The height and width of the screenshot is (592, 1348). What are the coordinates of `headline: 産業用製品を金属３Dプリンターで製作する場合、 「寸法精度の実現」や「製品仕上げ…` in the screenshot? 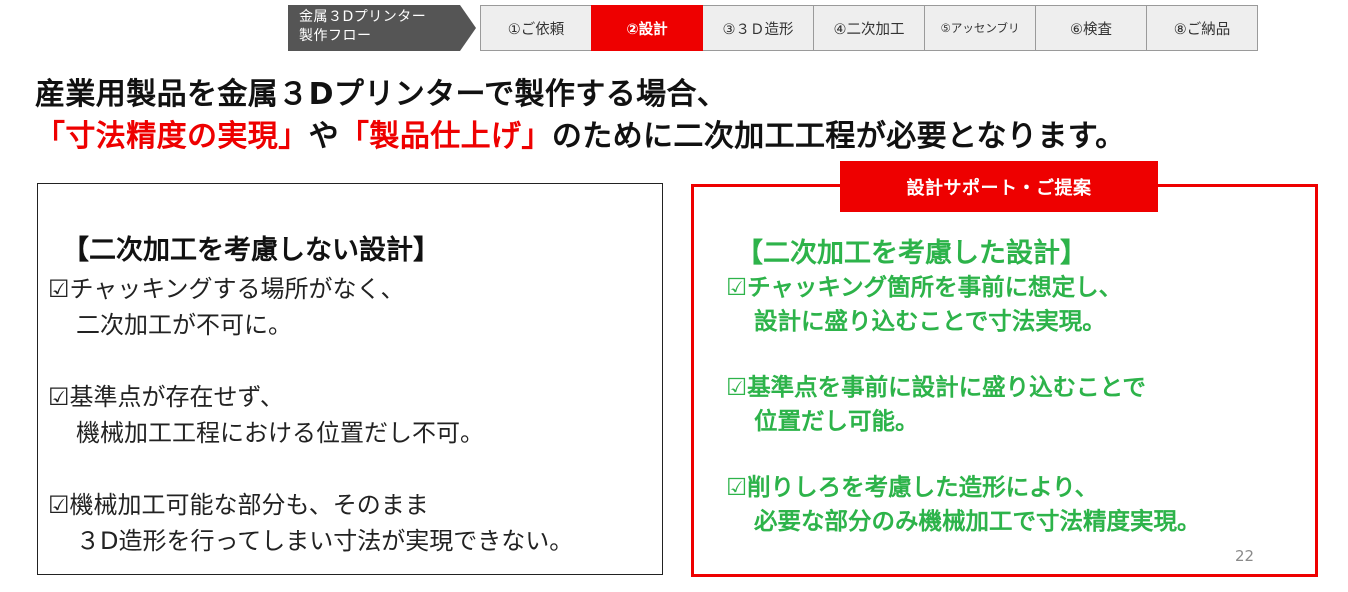 It's located at (580, 116).